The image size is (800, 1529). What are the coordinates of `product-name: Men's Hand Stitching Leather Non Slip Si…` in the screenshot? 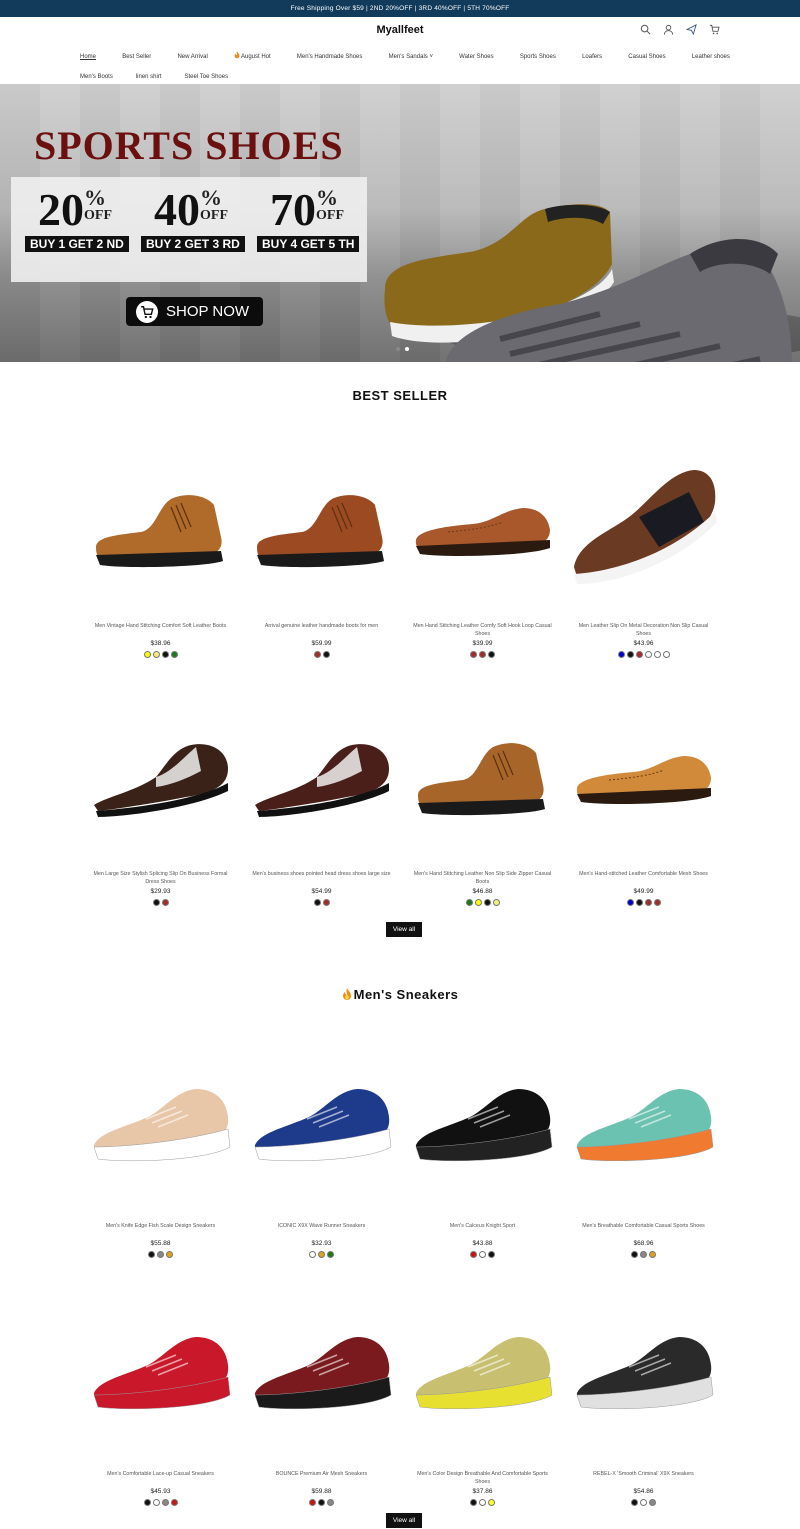 It's located at (482, 878).